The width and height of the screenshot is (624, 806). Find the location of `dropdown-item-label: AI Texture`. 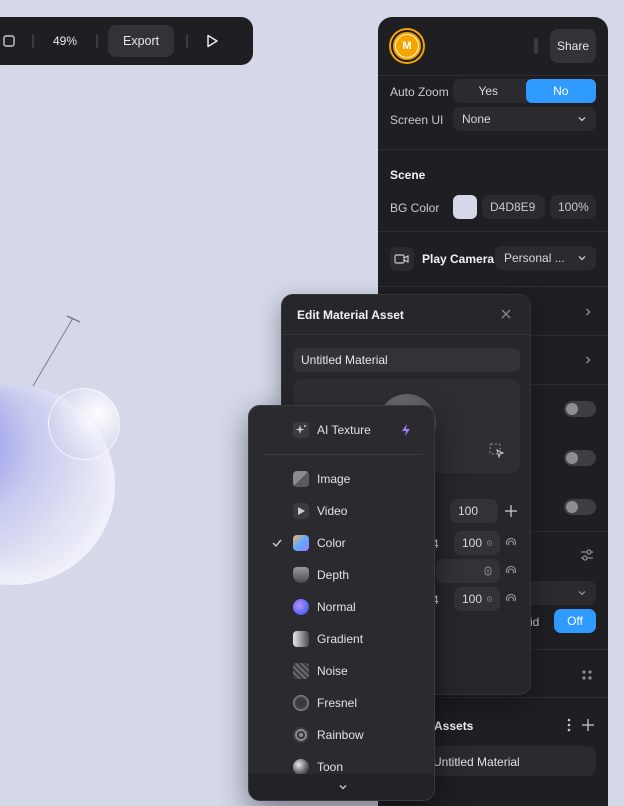

dropdown-item-label: AI Texture is located at coordinates (344, 430).